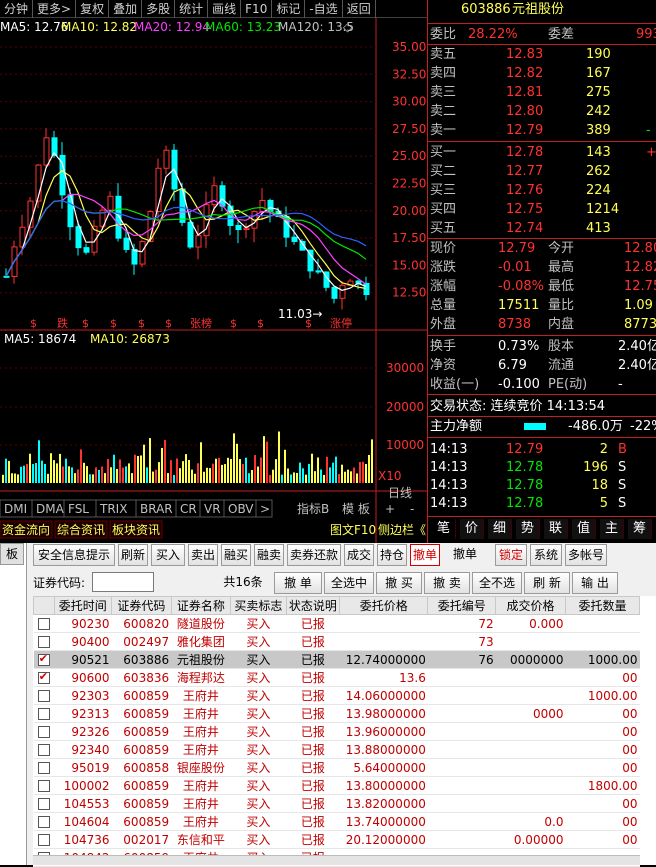 Image resolution: width=656 pixels, height=867 pixels. Describe the element at coordinates (497, 583) in the screenshot. I see `op-button-4: 全不选` at that location.